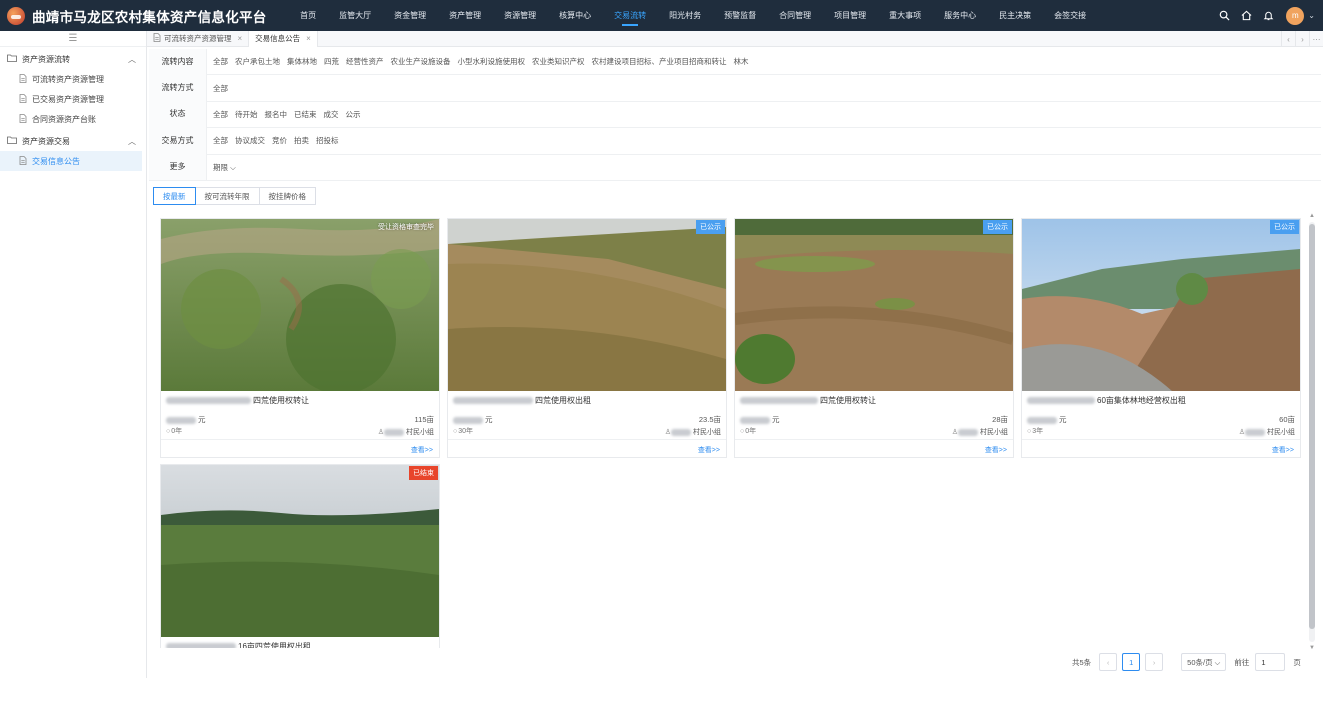  What do you see at coordinates (492, 61) in the screenshot?
I see `filter-option: 小型水利设施使用权` at bounding box center [492, 61].